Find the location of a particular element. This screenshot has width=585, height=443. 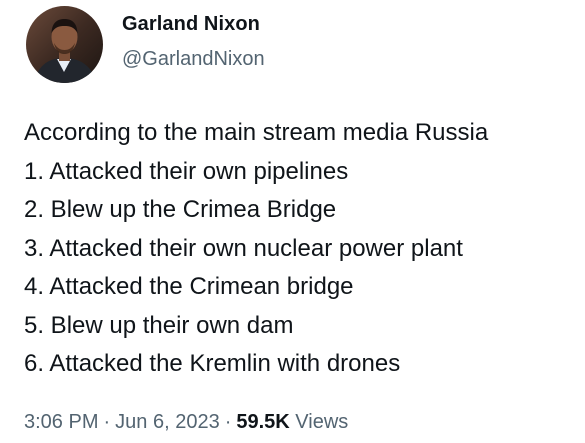

author-handle: @GarlandNixon is located at coordinates (193, 59).